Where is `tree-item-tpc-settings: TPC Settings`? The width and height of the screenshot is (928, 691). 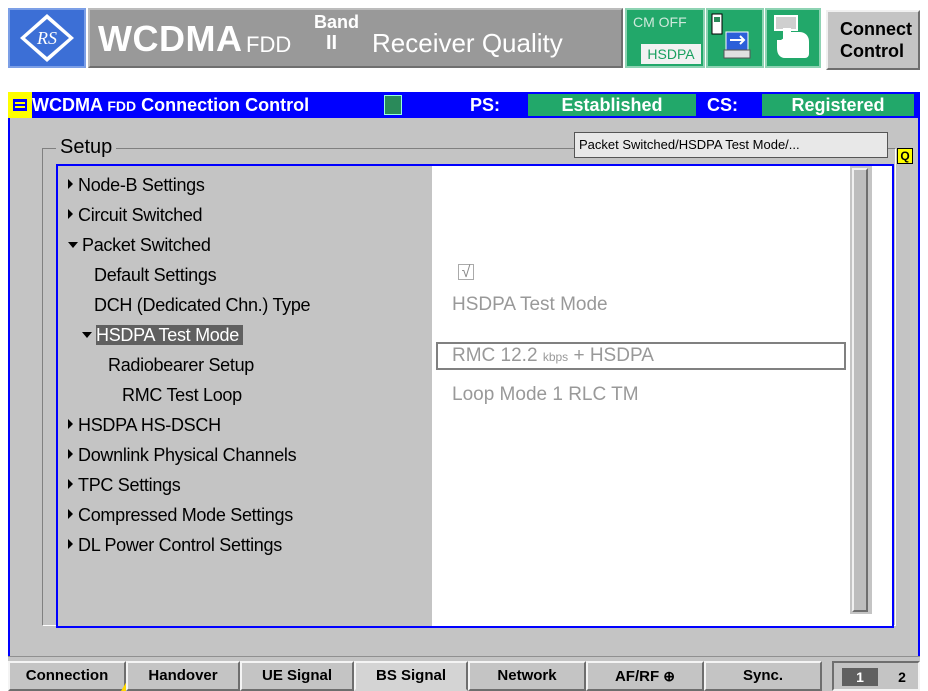 tree-item-tpc-settings: TPC Settings is located at coordinates (124, 485).